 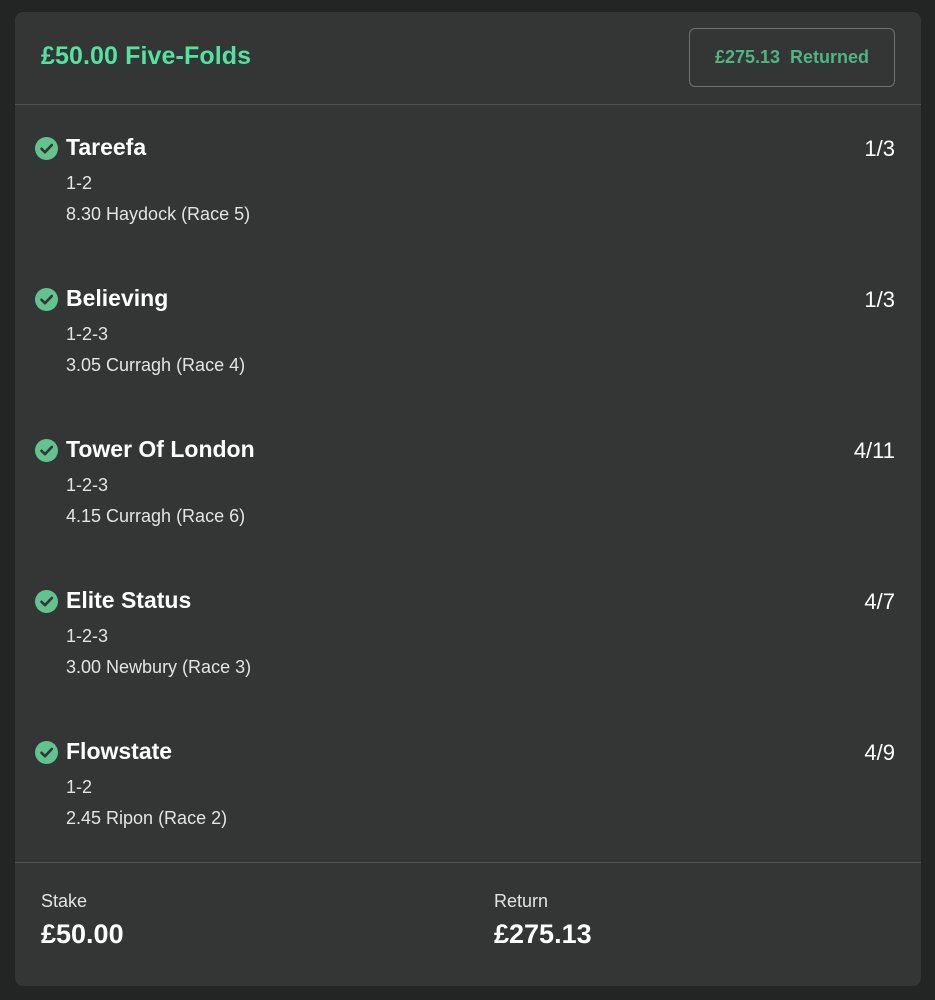 I want to click on return-summary: Return £275.13, so click(x=543, y=920).